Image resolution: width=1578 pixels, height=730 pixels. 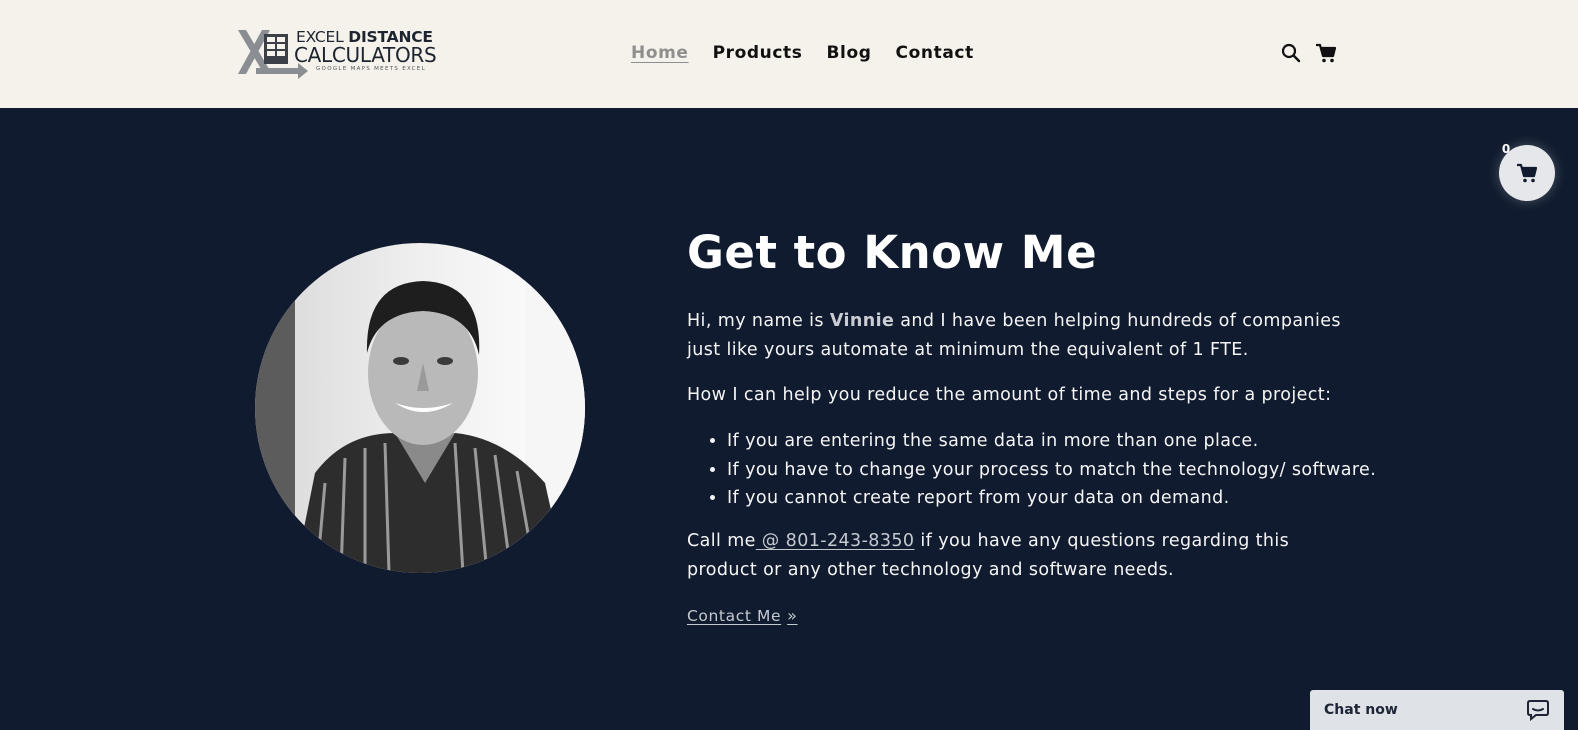 What do you see at coordinates (1538, 711) in the screenshot?
I see `chat-bubble-icon` at bounding box center [1538, 711].